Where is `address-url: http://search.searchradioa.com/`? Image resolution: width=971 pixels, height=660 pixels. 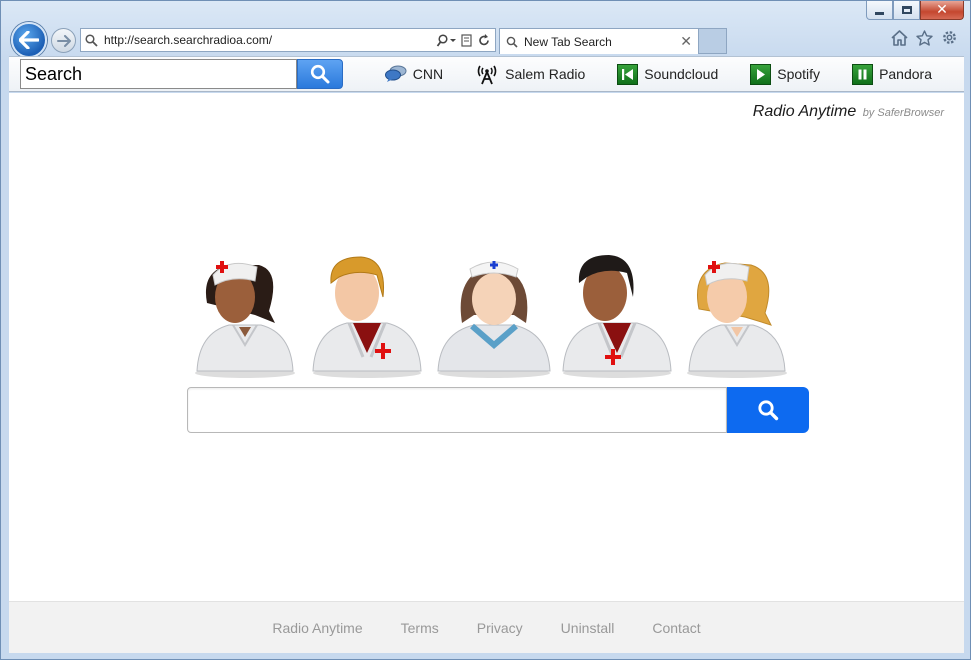 address-url: http://search.searchradioa.com/ is located at coordinates (270, 40).